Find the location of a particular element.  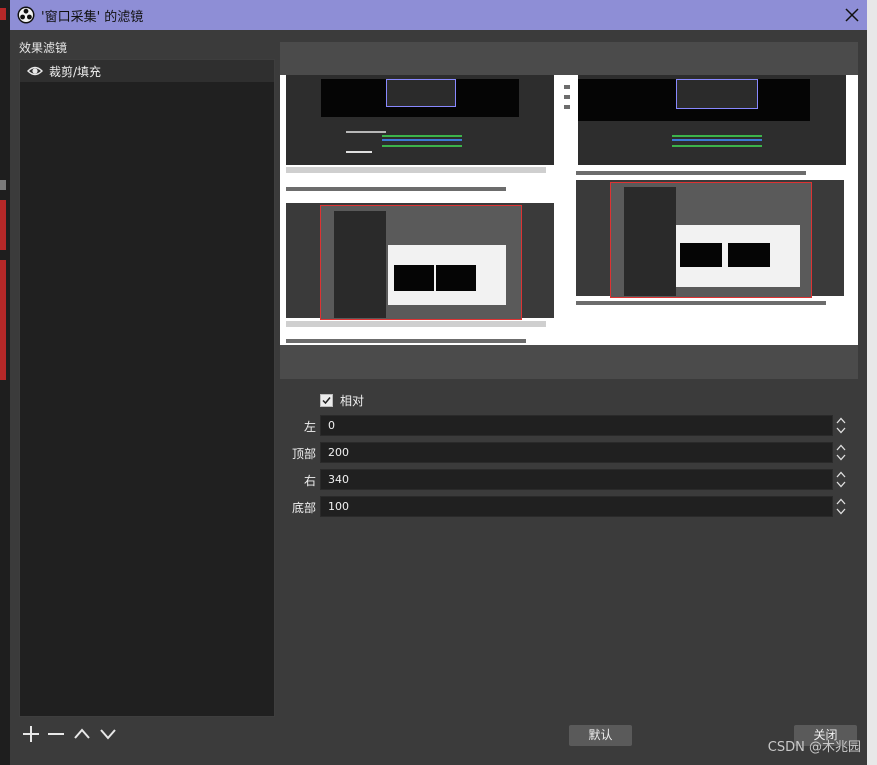

crop-bottom-spinner is located at coordinates (841, 506).